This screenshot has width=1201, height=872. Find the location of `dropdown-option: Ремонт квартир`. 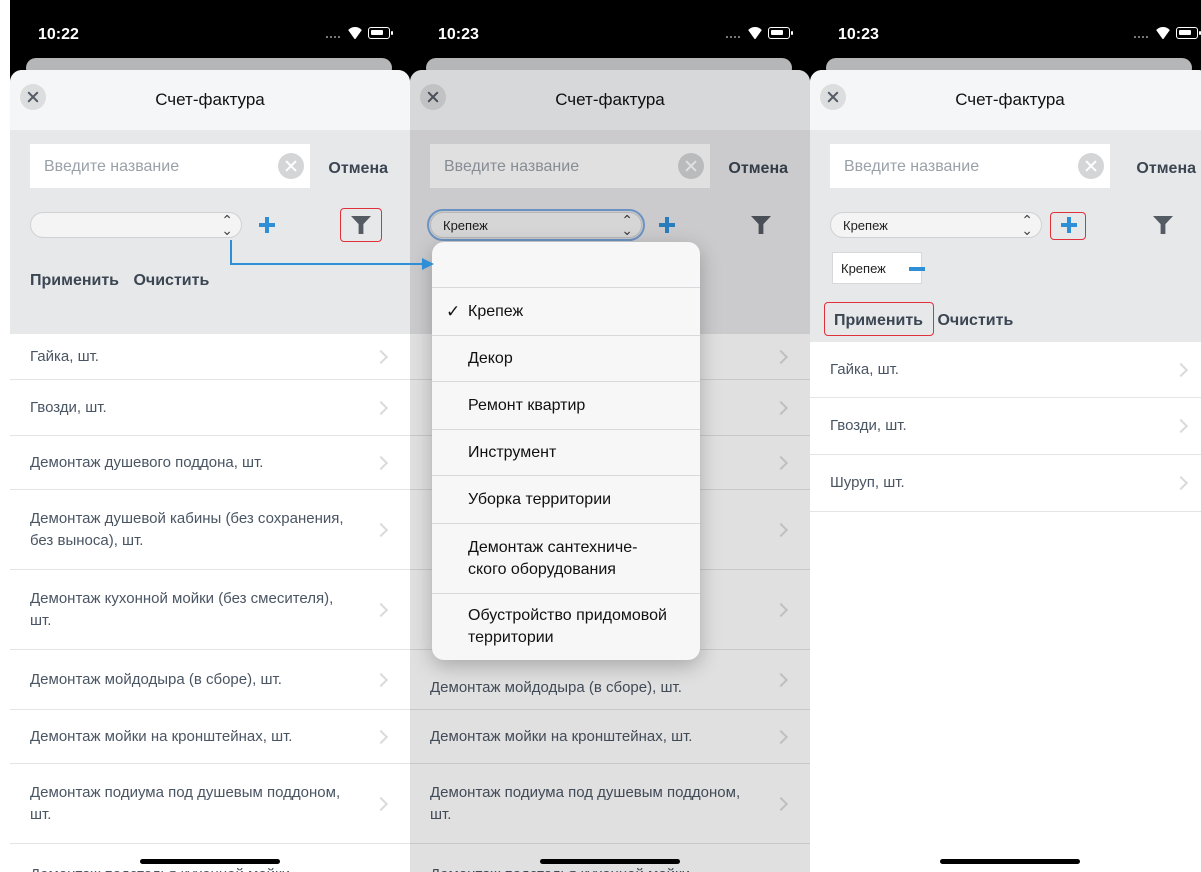

dropdown-option: Ремонт квартир is located at coordinates (566, 406).